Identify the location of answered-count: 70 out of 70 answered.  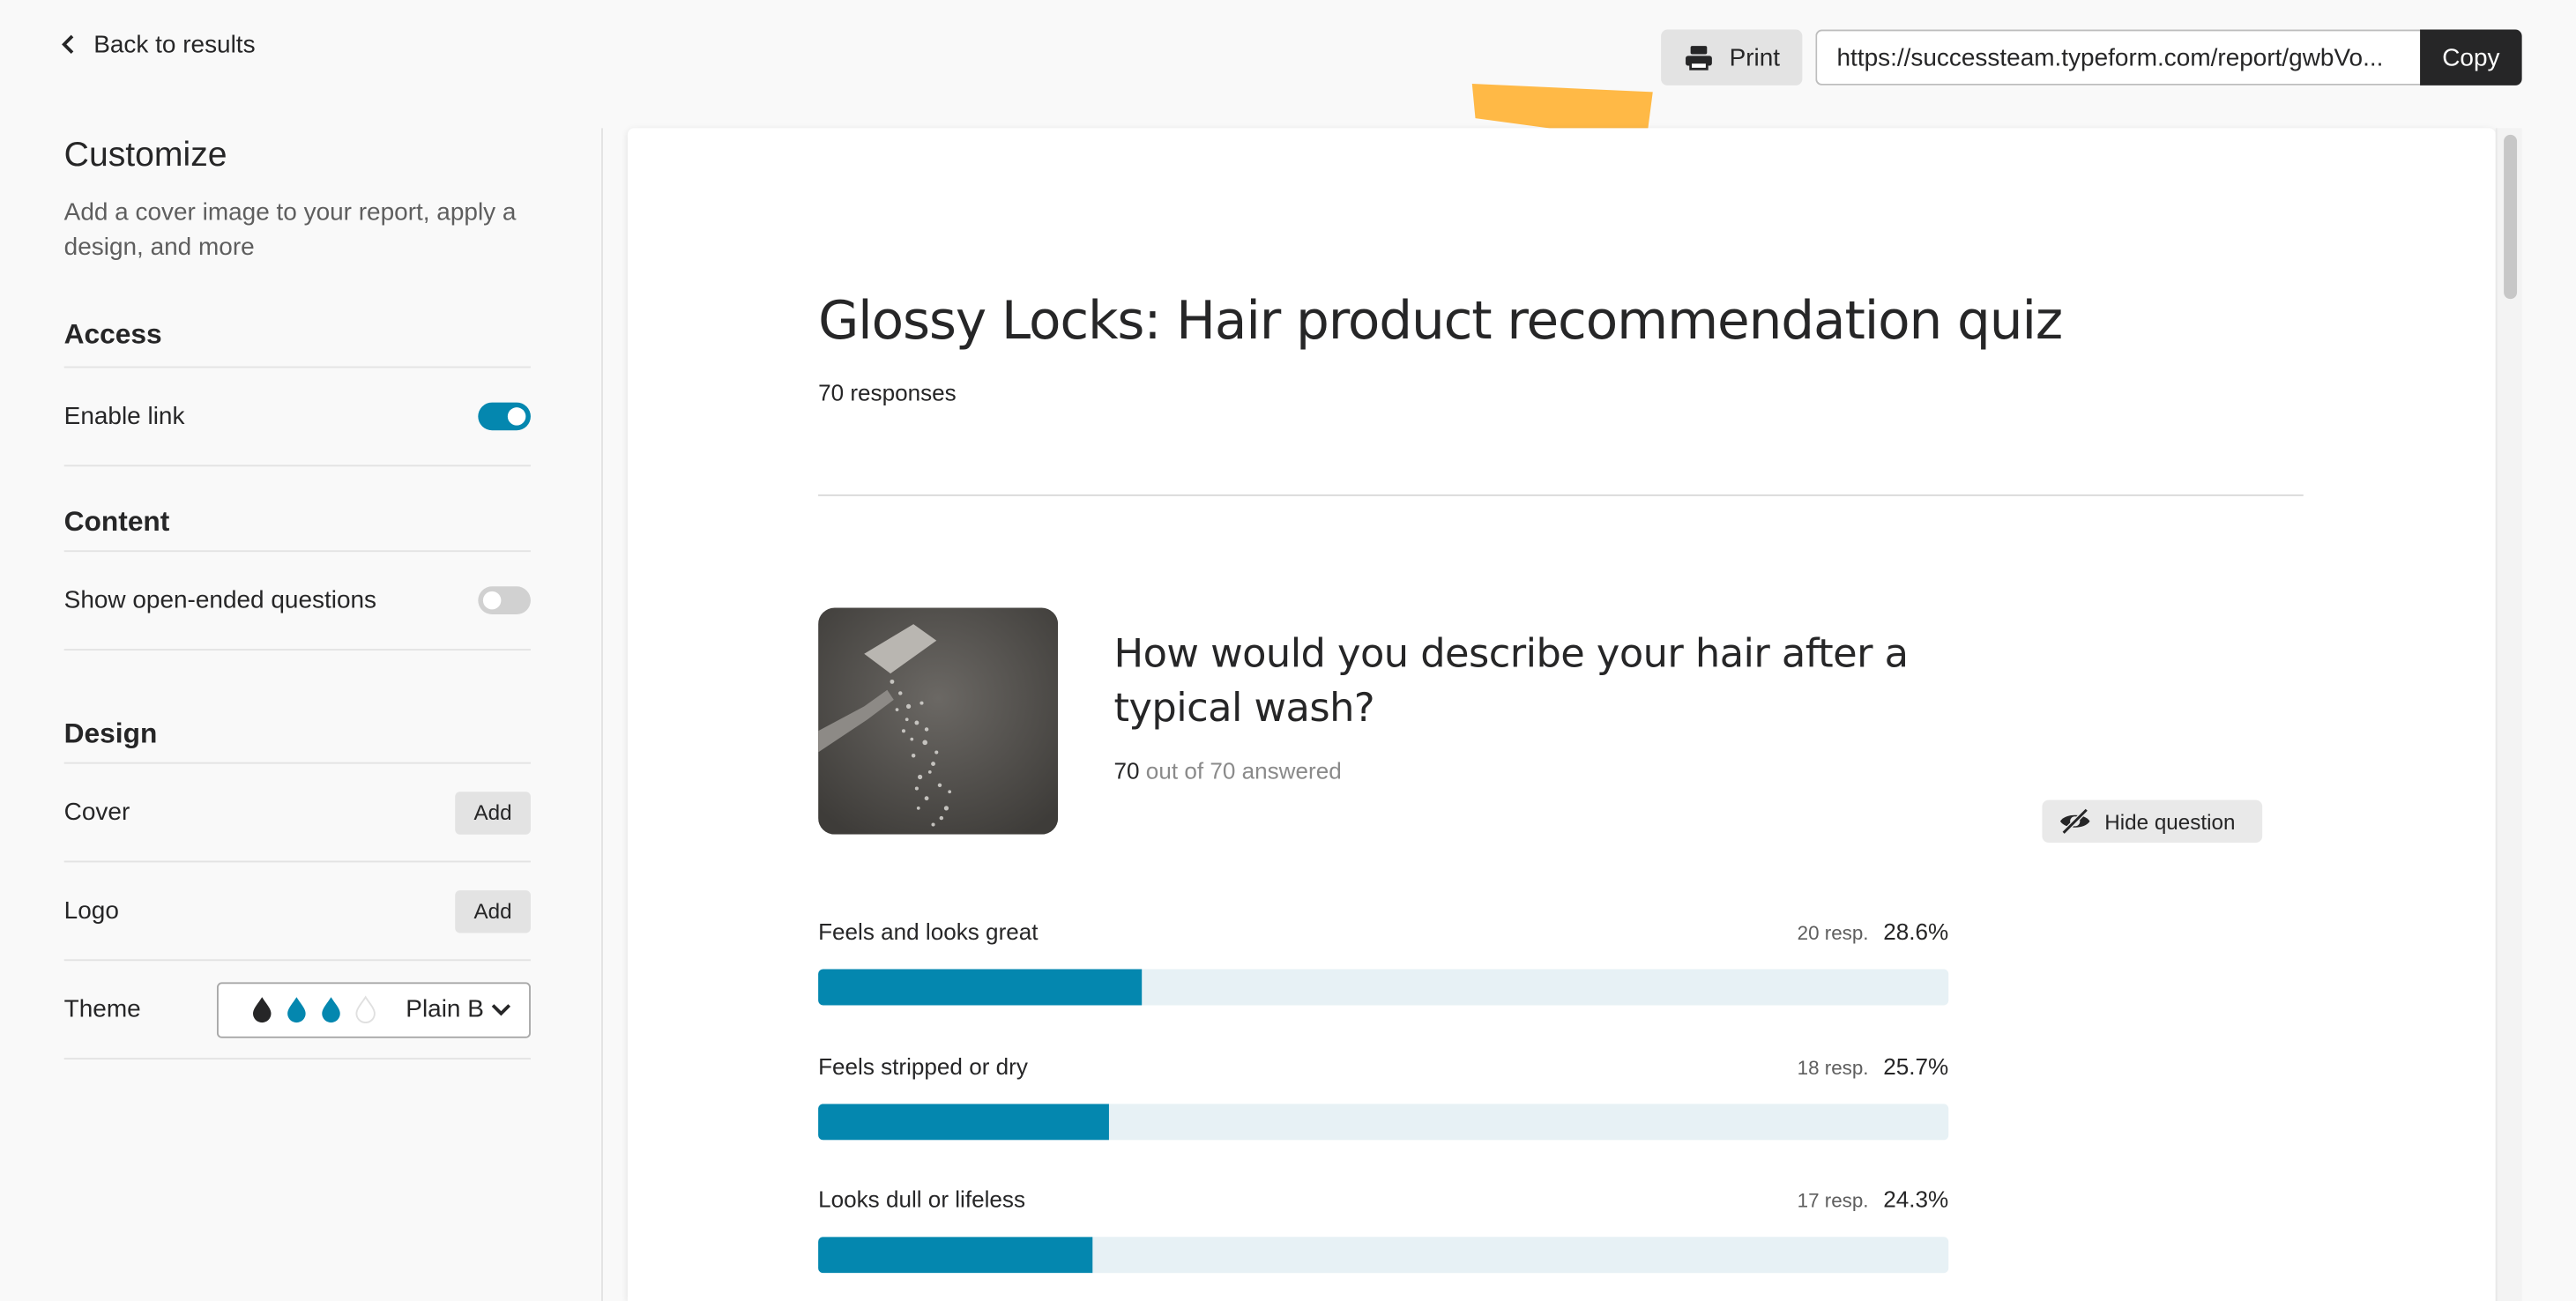
(1228, 771).